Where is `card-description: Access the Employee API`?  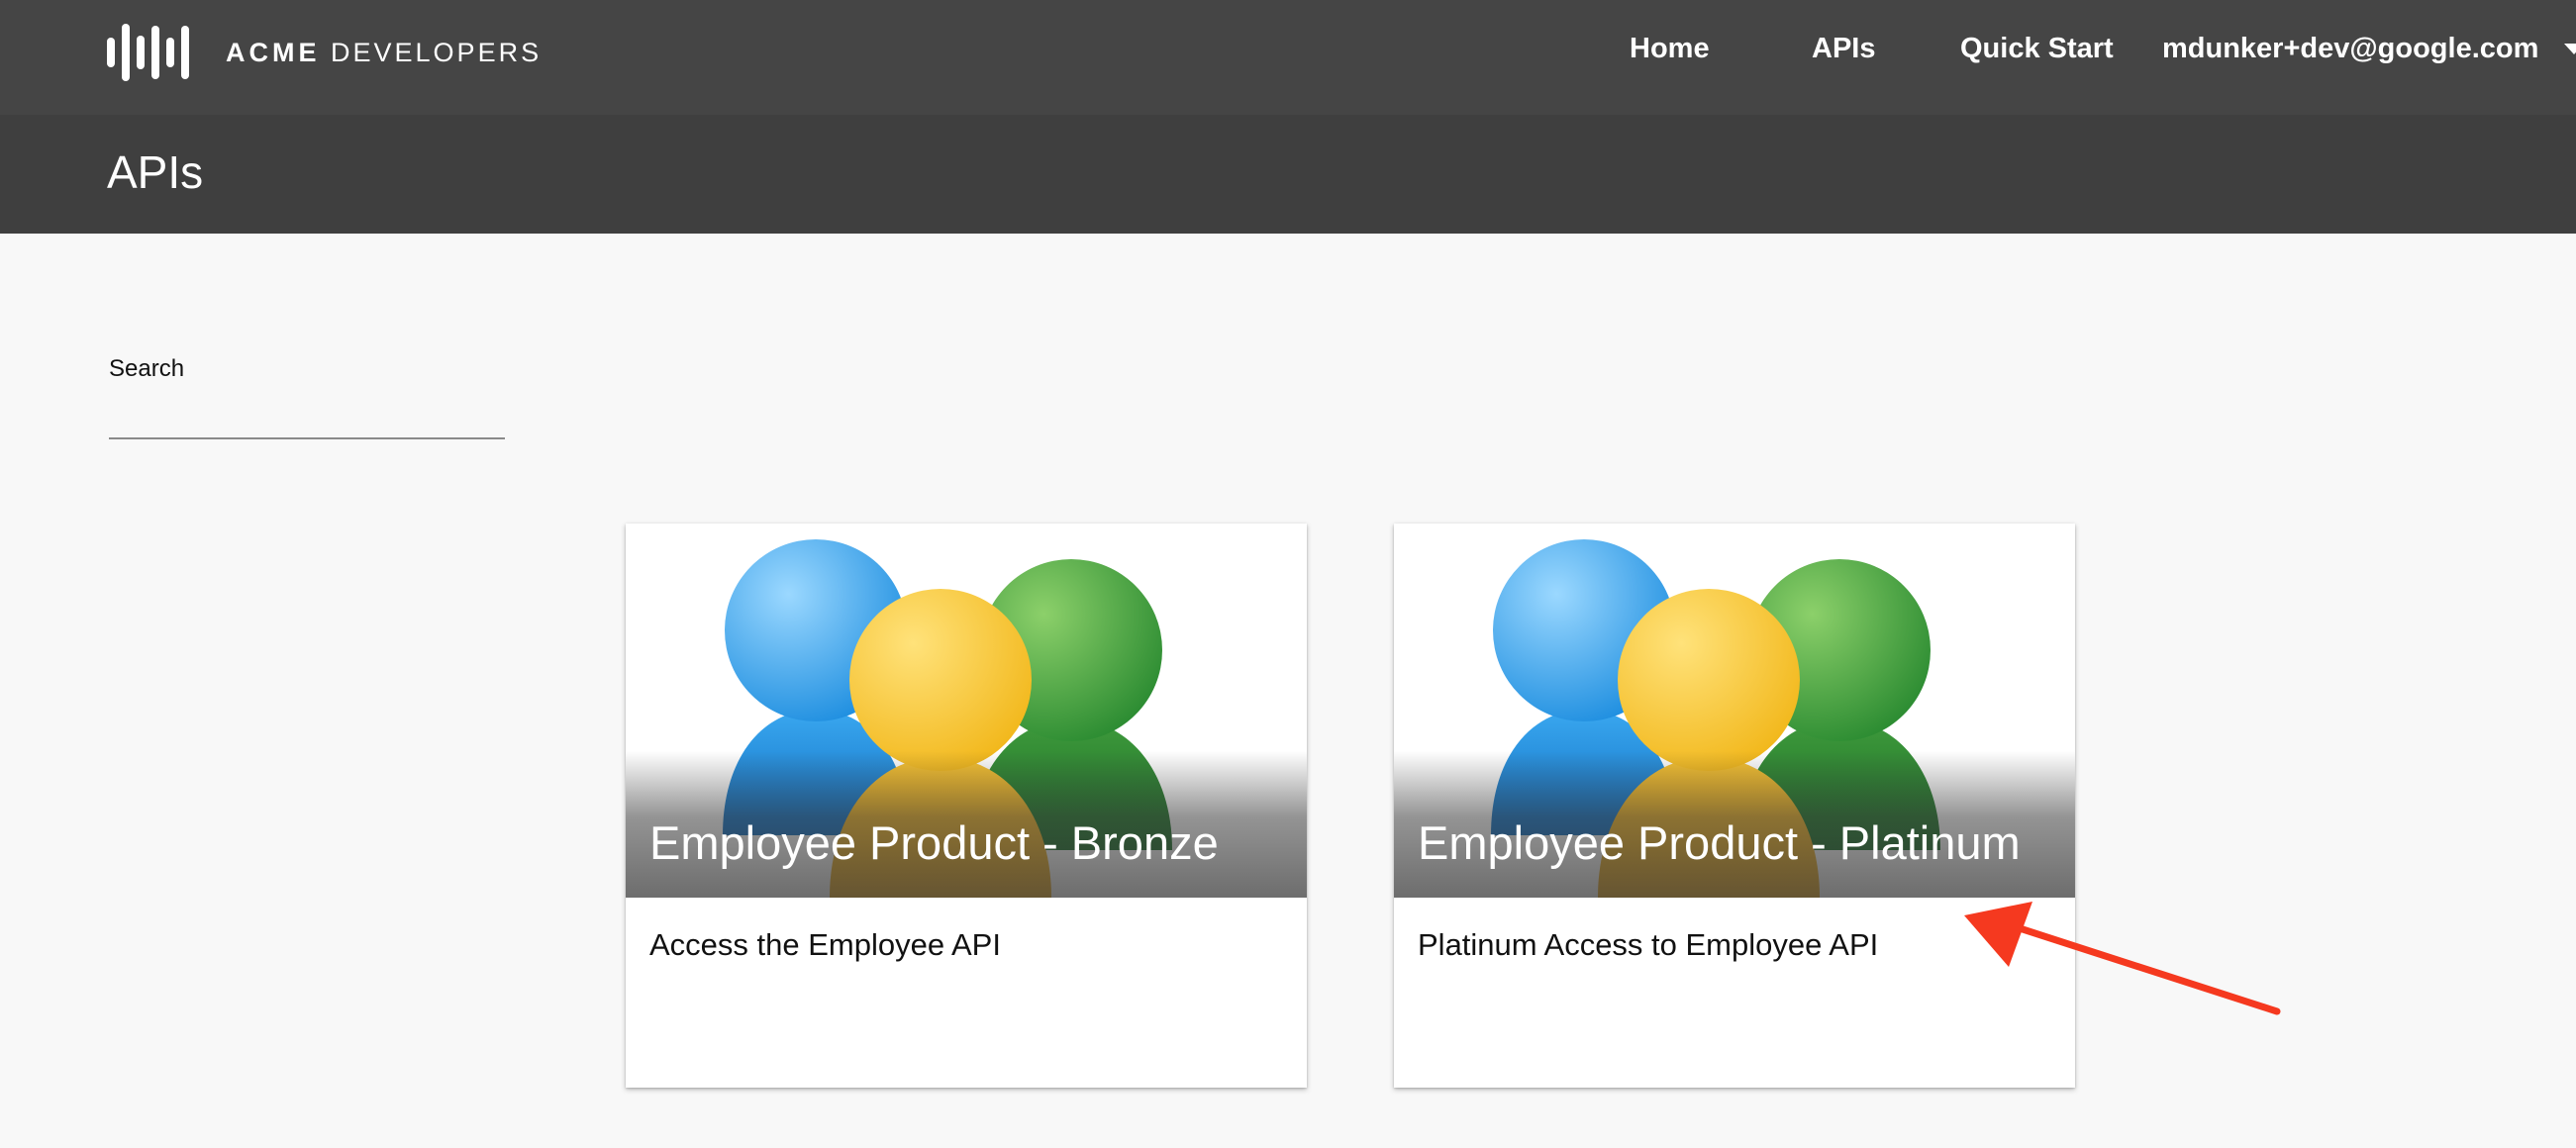
card-description: Access the Employee API is located at coordinates (825, 944).